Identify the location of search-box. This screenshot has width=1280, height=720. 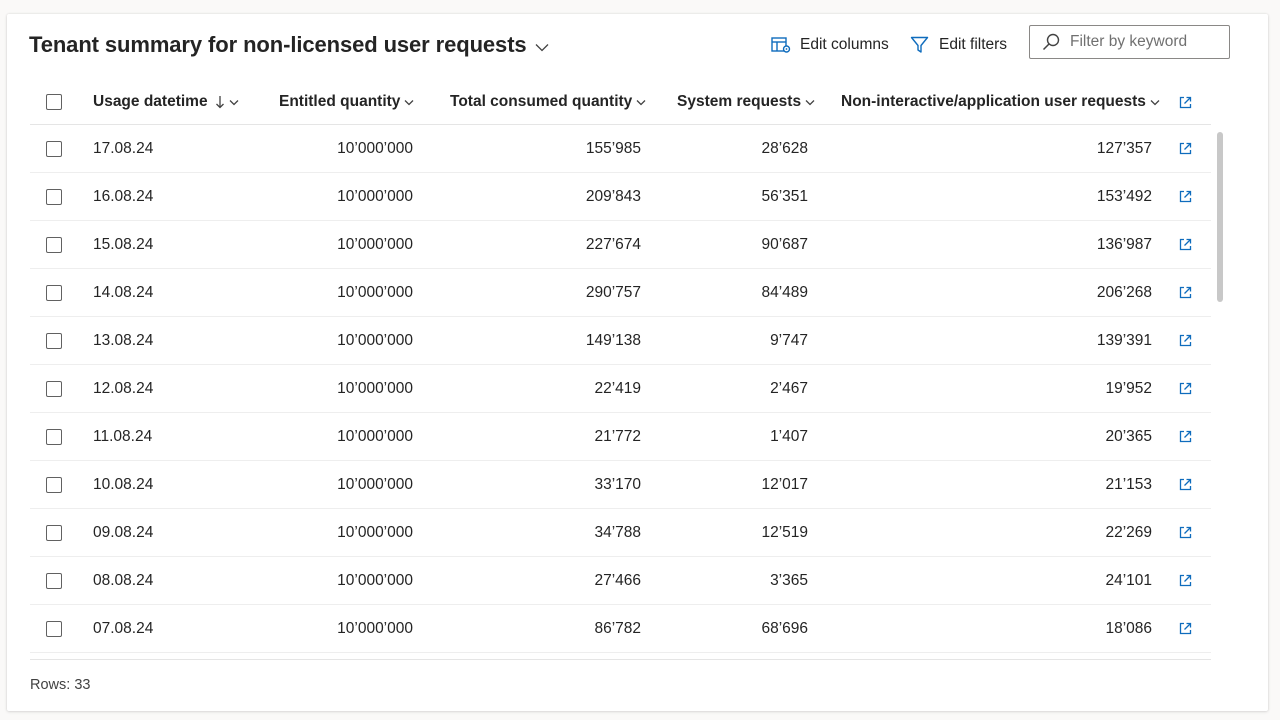
(1129, 42).